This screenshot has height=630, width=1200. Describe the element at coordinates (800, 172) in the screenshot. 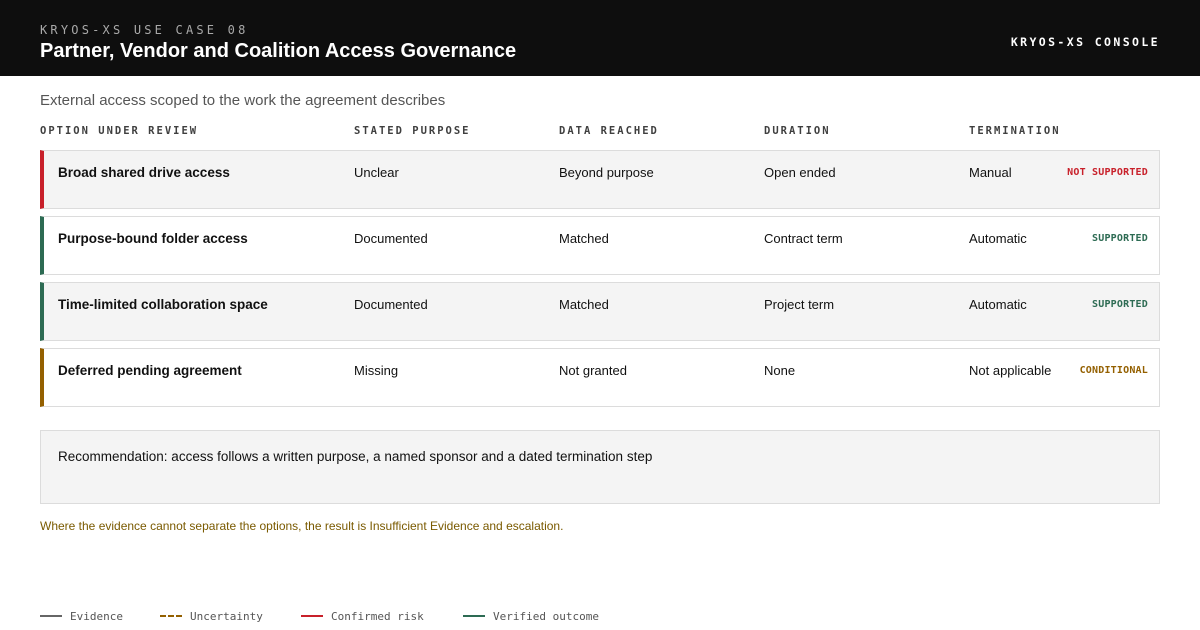

I see `duration: Open ended` at that location.